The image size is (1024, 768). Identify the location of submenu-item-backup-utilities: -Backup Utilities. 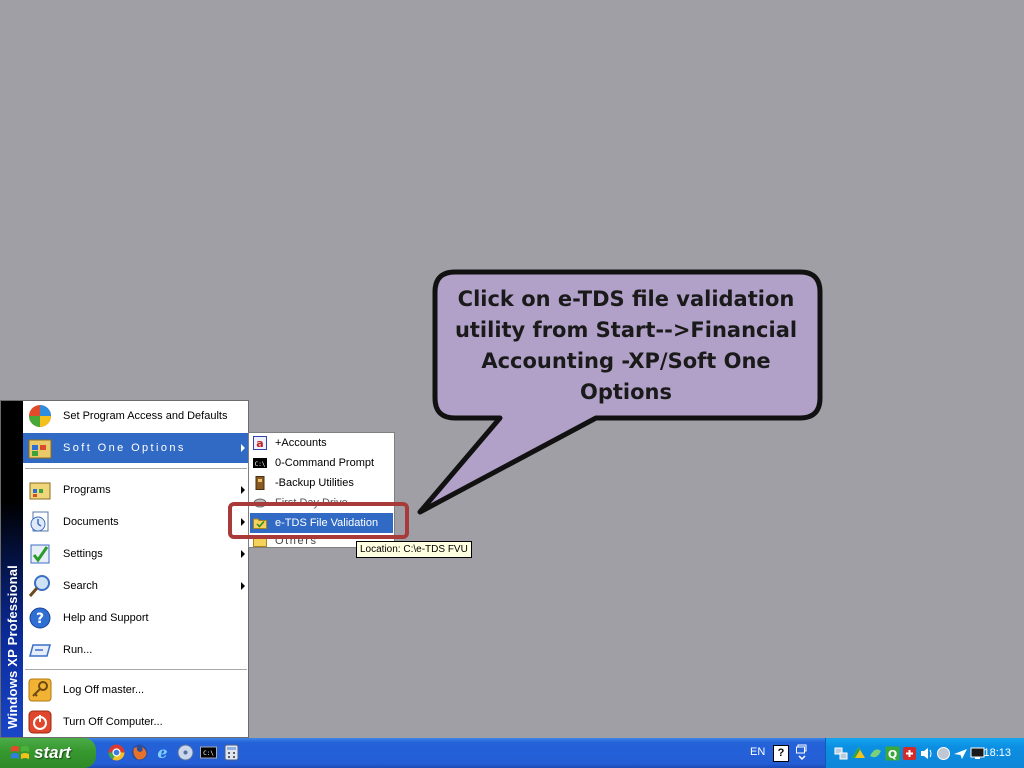
(321, 483).